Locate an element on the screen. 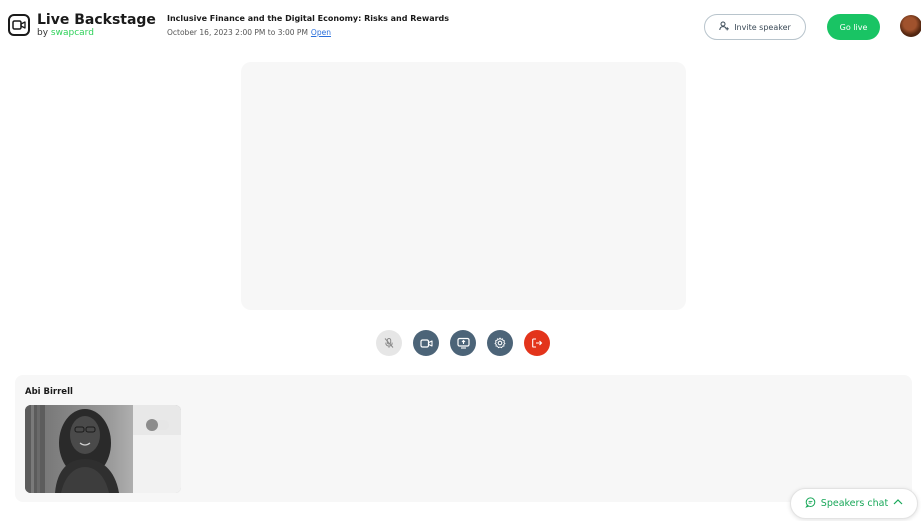  app-subtitle: by swapcard is located at coordinates (65, 33).